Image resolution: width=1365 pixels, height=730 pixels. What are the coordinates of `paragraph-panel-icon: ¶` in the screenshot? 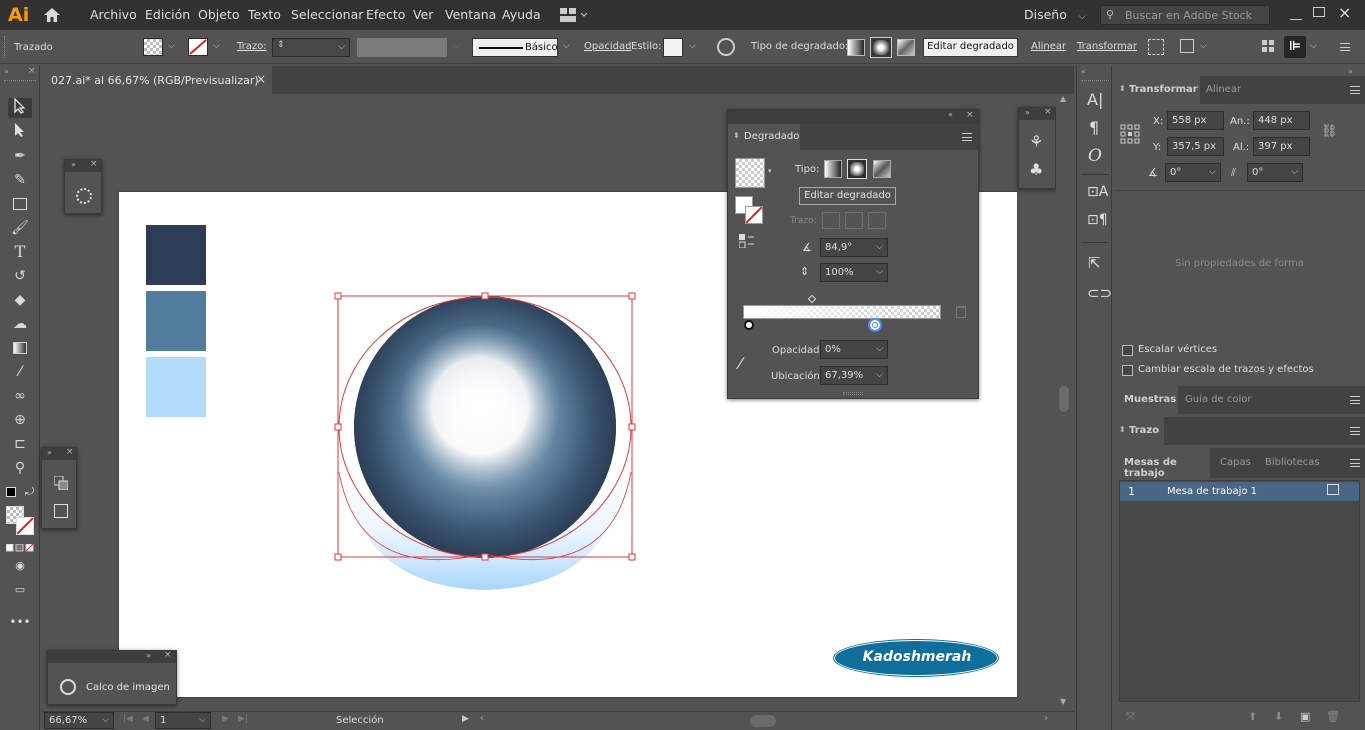 It's located at (1094, 127).